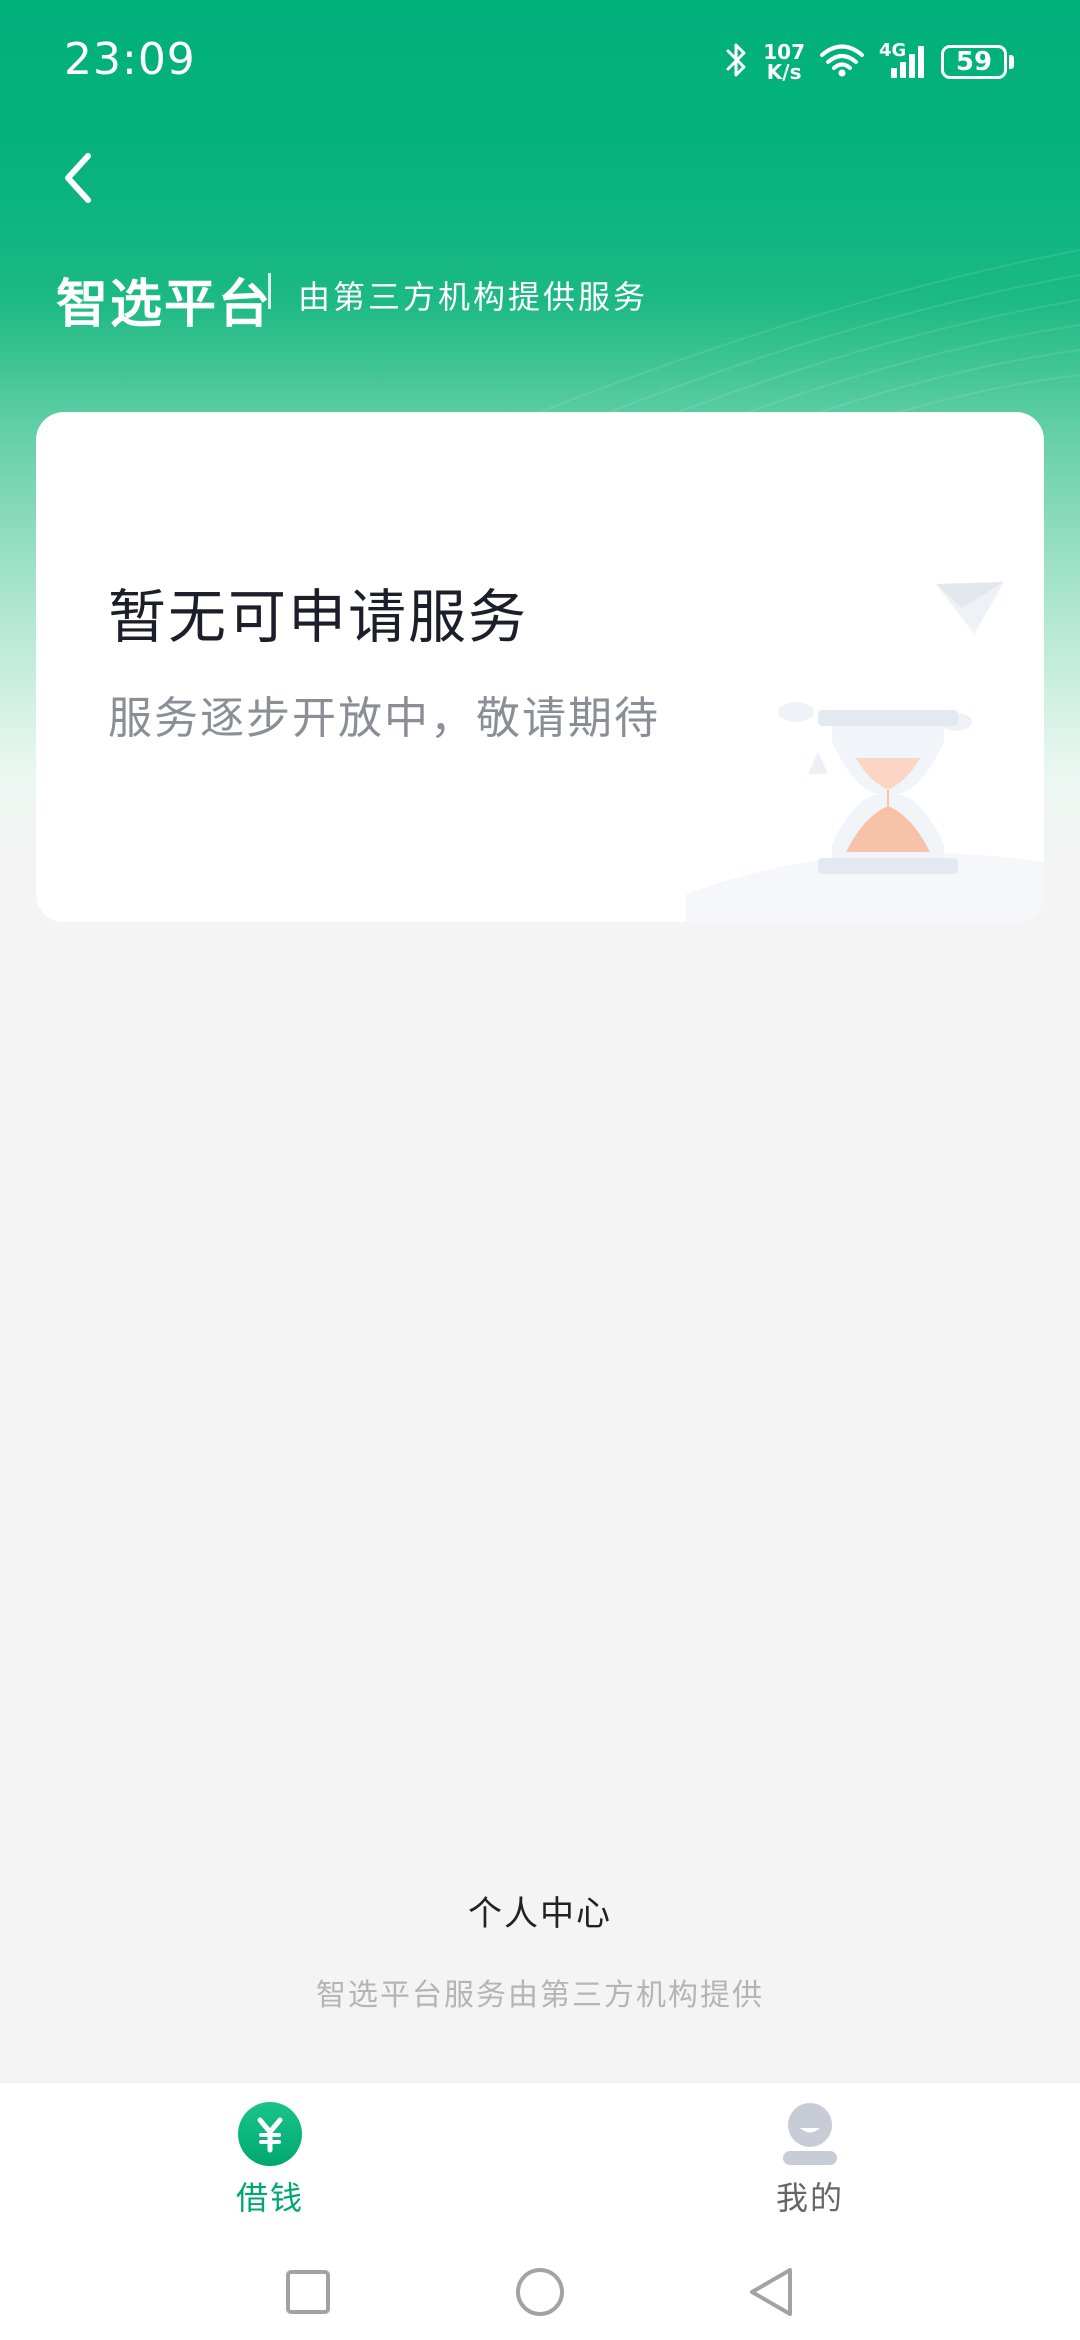  I want to click on network-speed-unit: K/s, so click(784, 72).